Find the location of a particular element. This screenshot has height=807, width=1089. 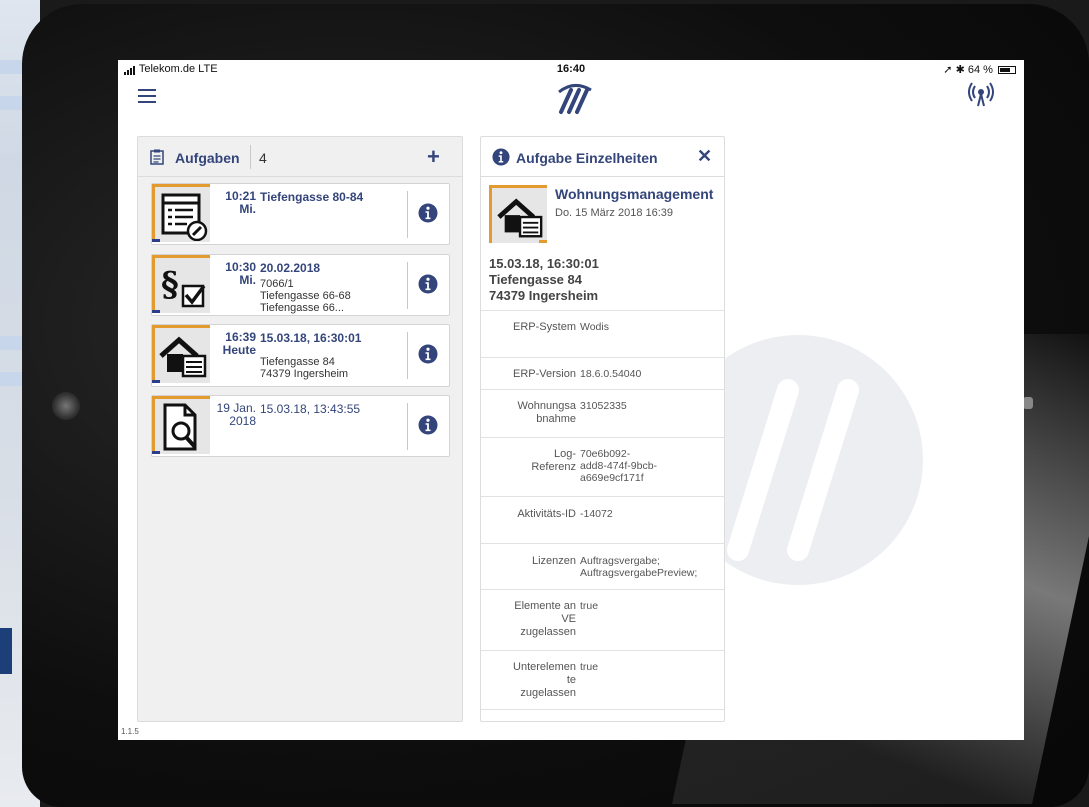

field-key: Unterelemen te zugelassen is located at coordinates (544, 680).